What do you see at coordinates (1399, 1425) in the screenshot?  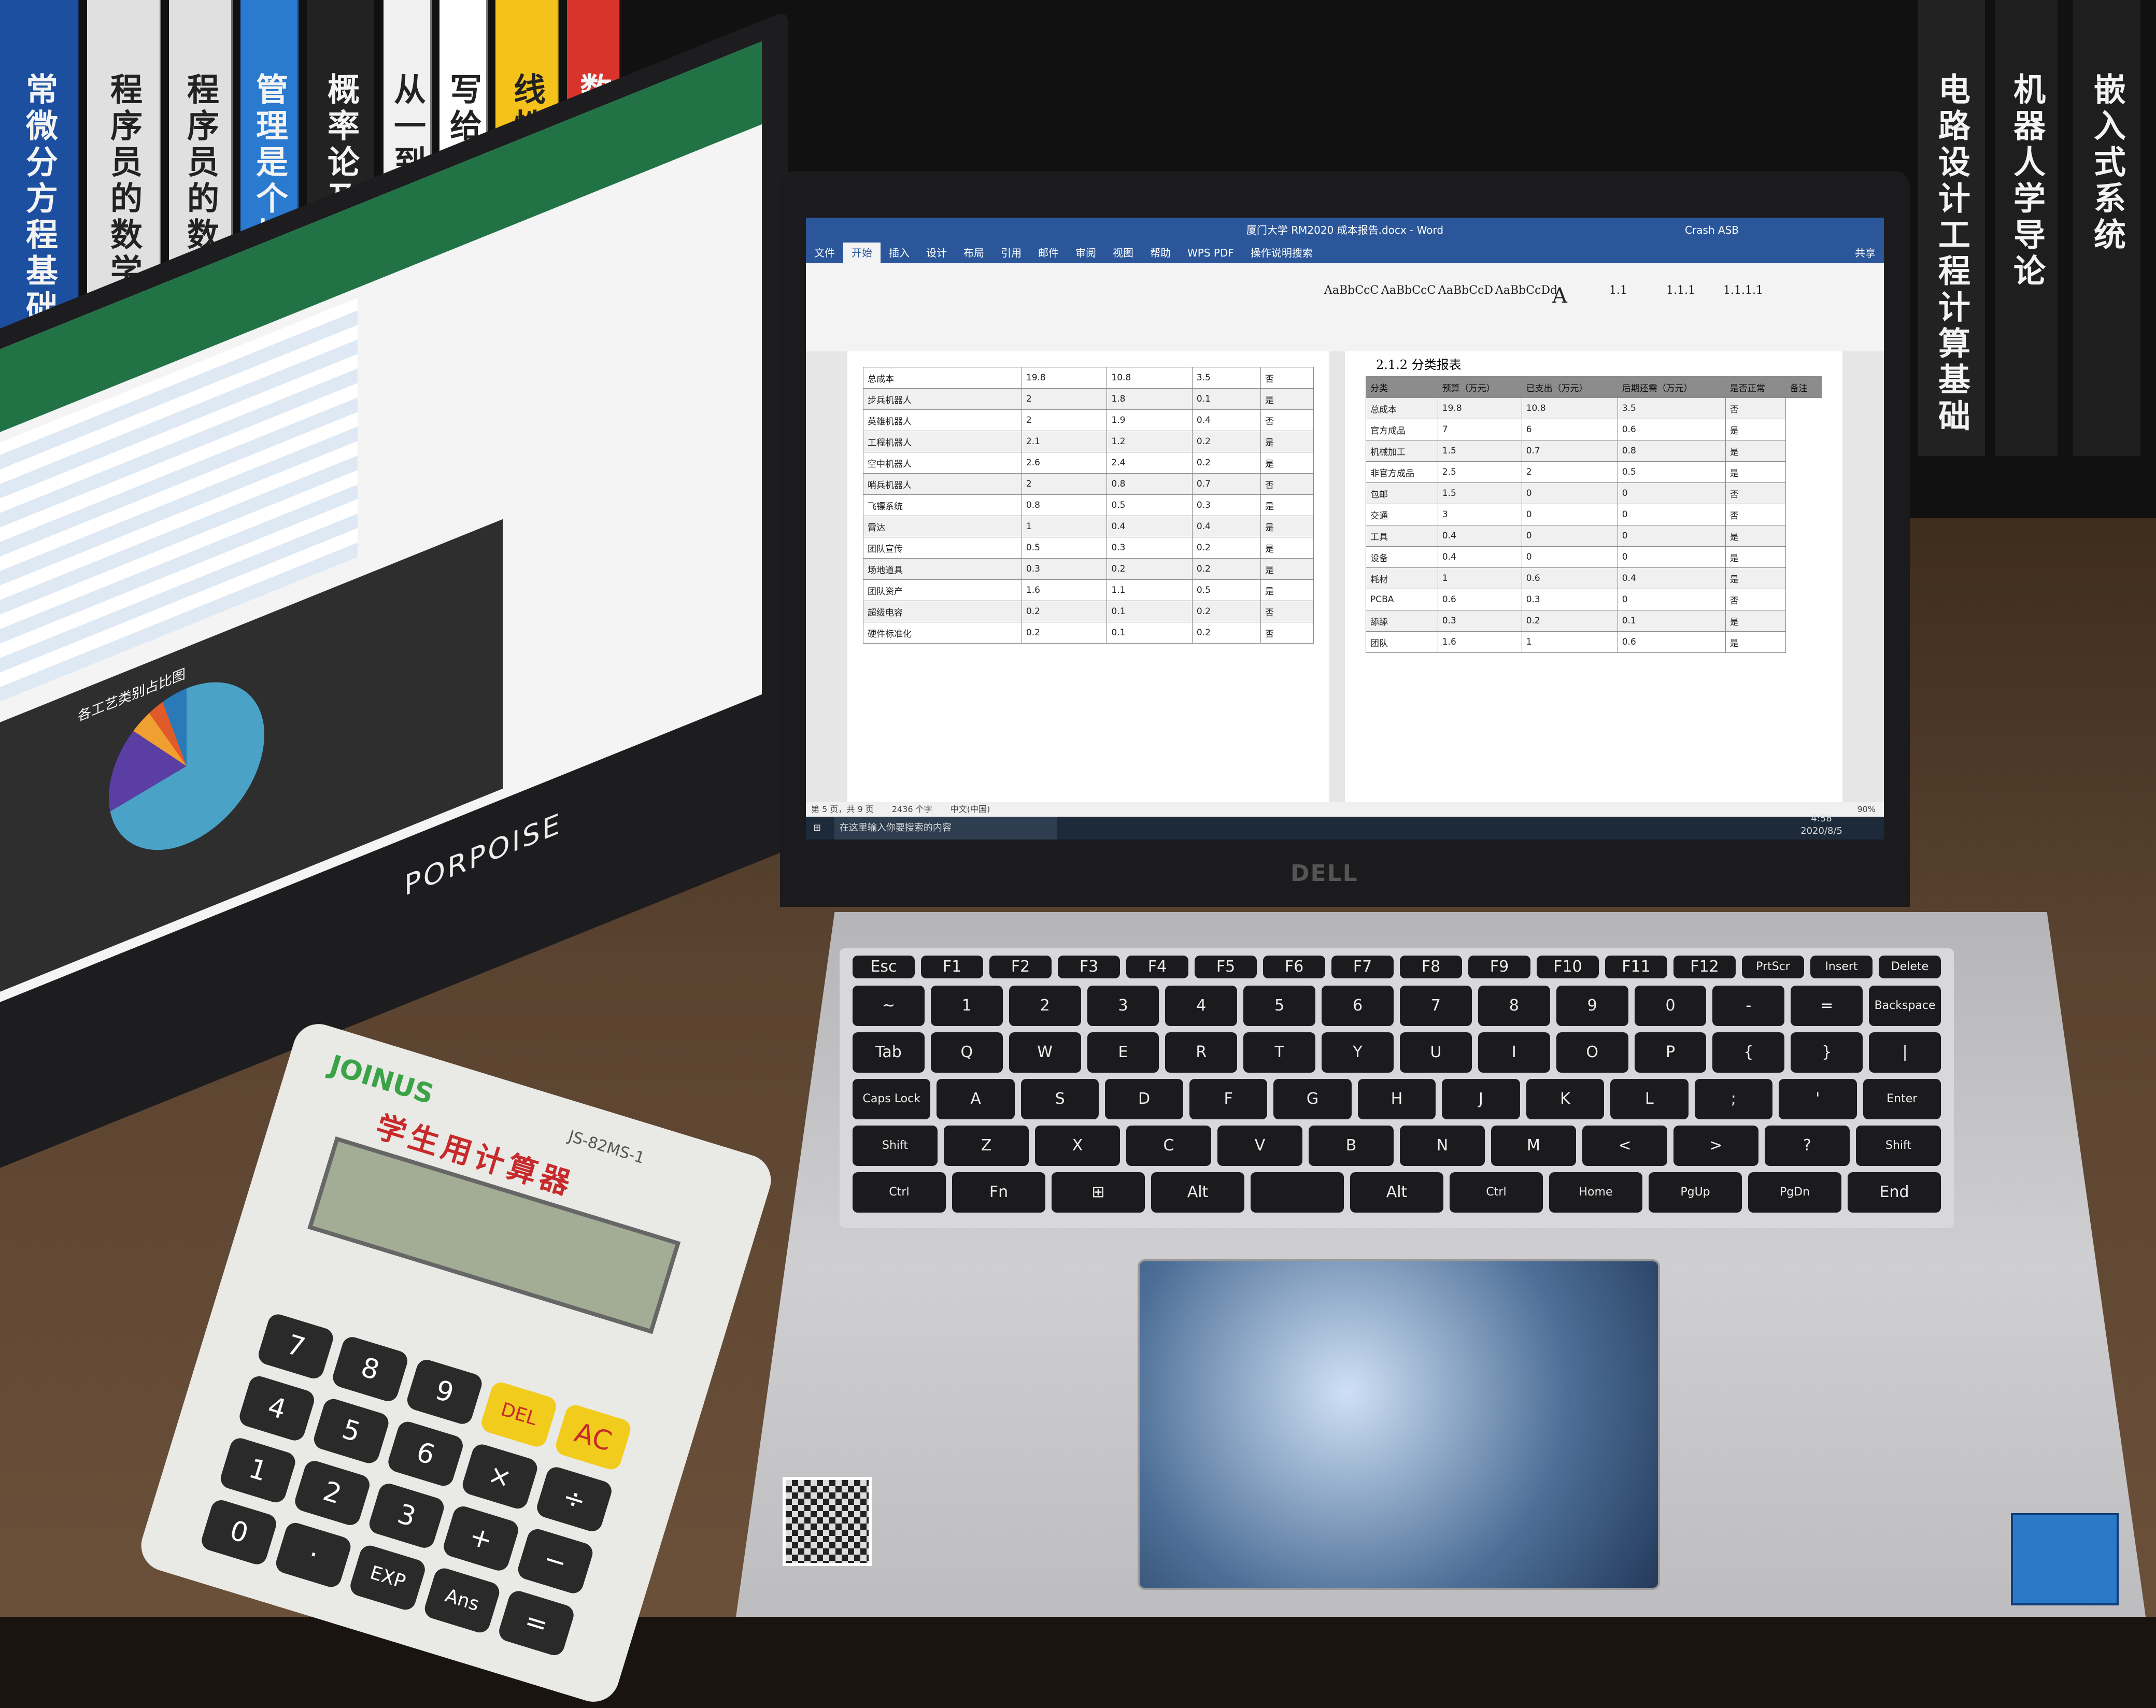 I see `laptop-touchpad` at bounding box center [1399, 1425].